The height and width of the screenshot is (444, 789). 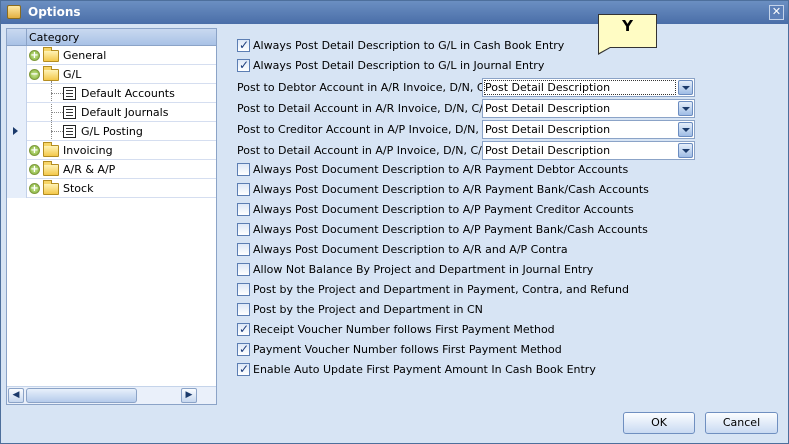 What do you see at coordinates (81, 395) in the screenshot?
I see `scroll-thumb` at bounding box center [81, 395].